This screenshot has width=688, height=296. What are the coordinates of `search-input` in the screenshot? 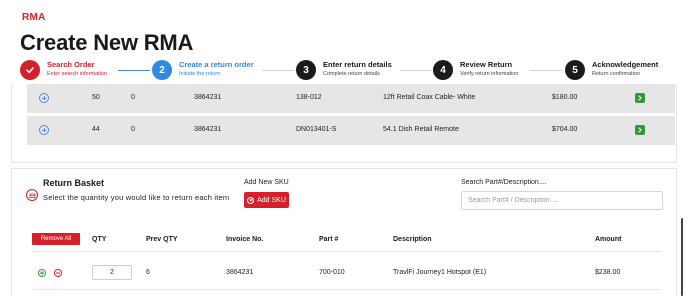 It's located at (562, 200).